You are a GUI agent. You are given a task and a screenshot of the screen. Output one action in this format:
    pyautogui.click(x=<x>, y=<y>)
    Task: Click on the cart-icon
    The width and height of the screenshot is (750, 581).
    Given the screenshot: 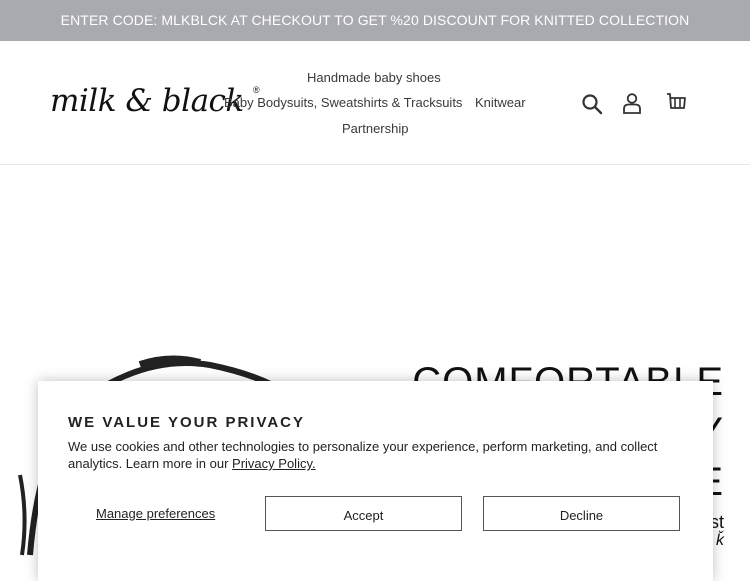 What is the action you would take?
    pyautogui.click(x=676, y=103)
    